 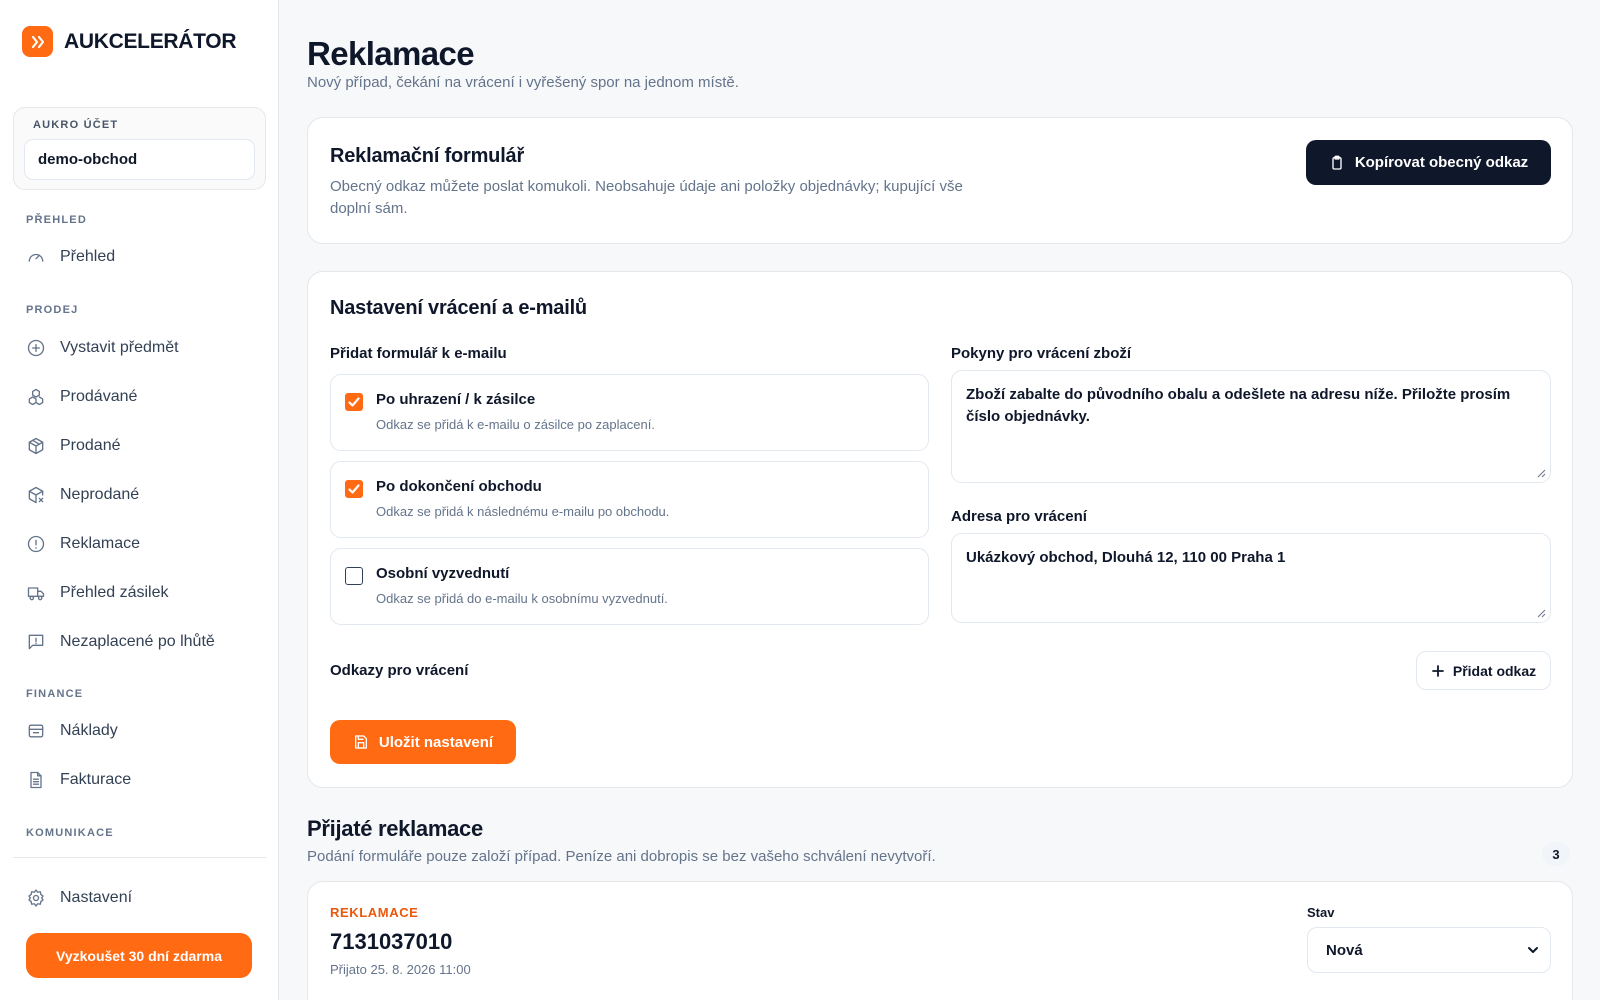 I want to click on sidebar-item-reklamace: Reklamace, so click(x=83, y=544).